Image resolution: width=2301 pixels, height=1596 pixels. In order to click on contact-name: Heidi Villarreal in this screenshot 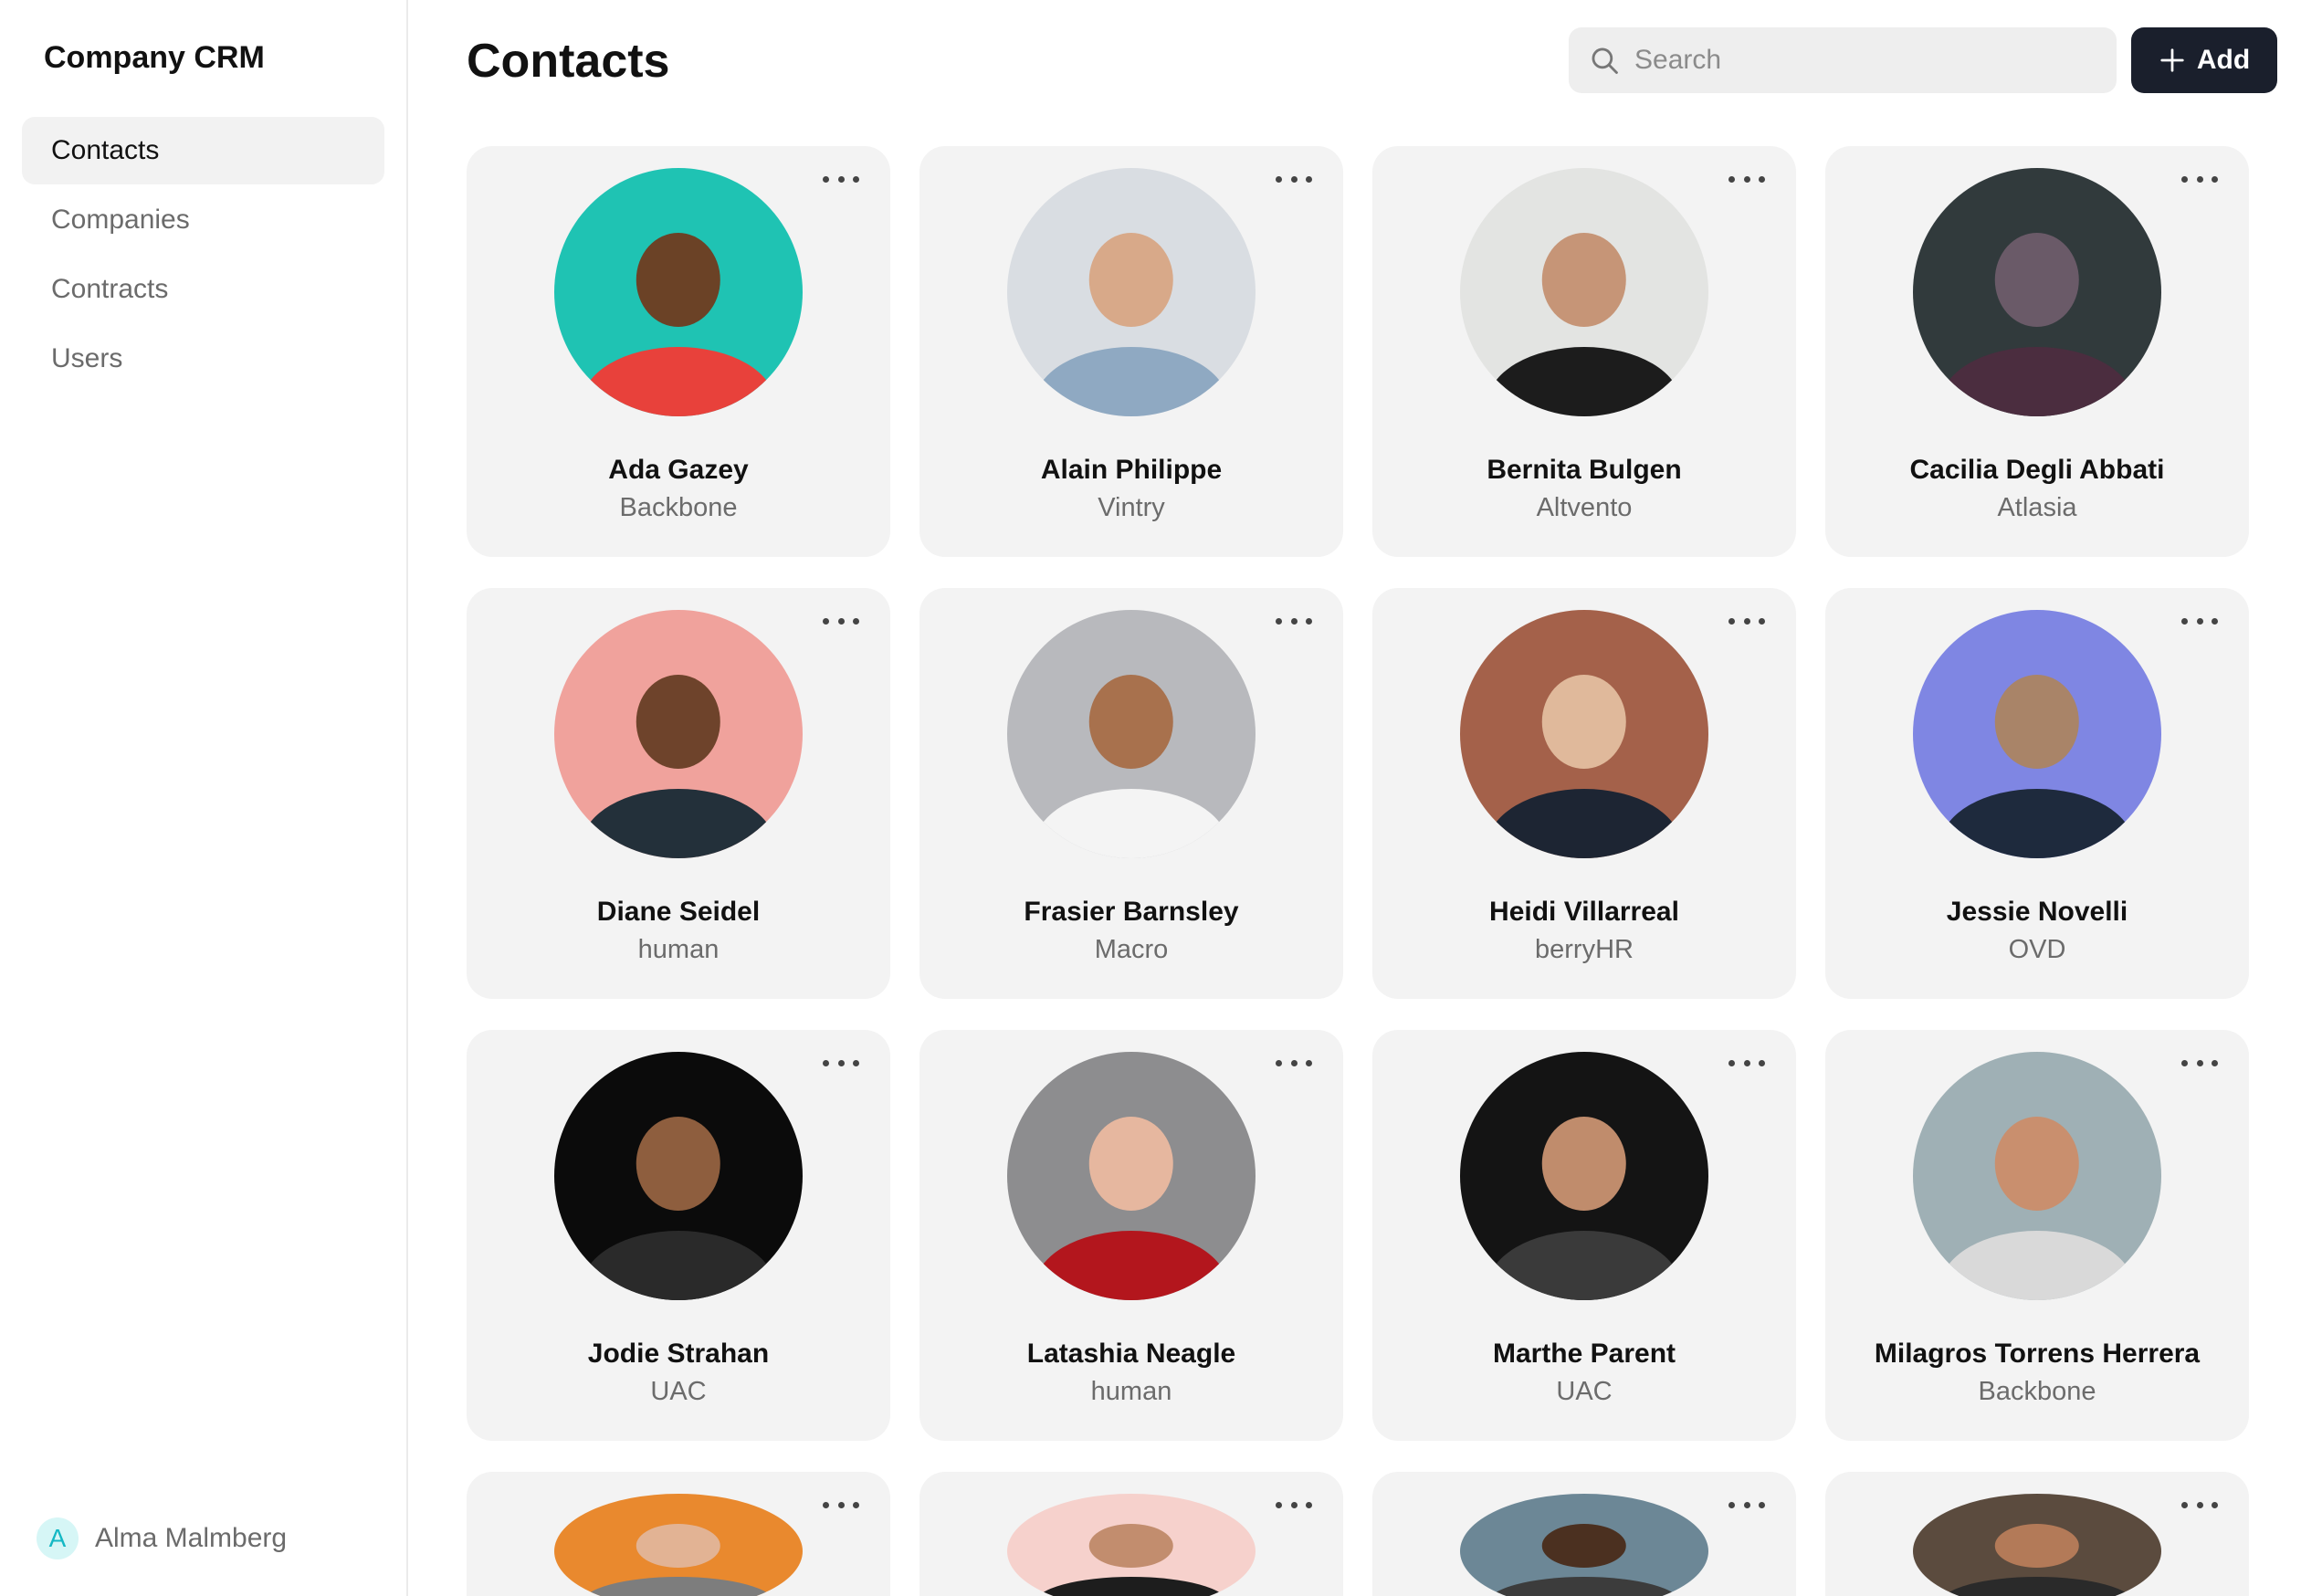, I will do `click(1584, 912)`.